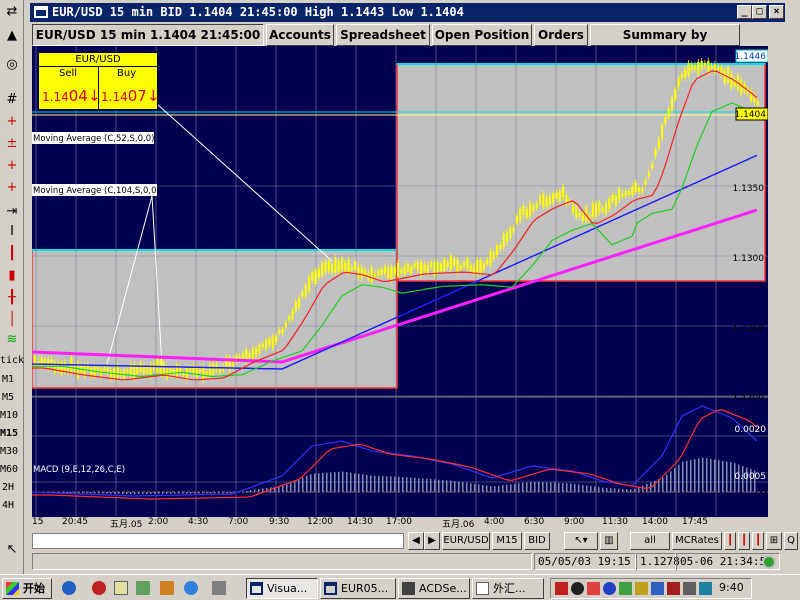 This screenshot has width=800, height=600. Describe the element at coordinates (12, 339) in the screenshot. I see `wave-icon: ≋` at that location.